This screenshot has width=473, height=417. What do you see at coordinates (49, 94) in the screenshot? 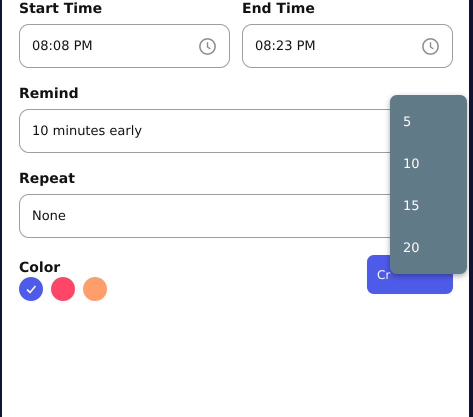
I see `field-label: Remind` at bounding box center [49, 94].